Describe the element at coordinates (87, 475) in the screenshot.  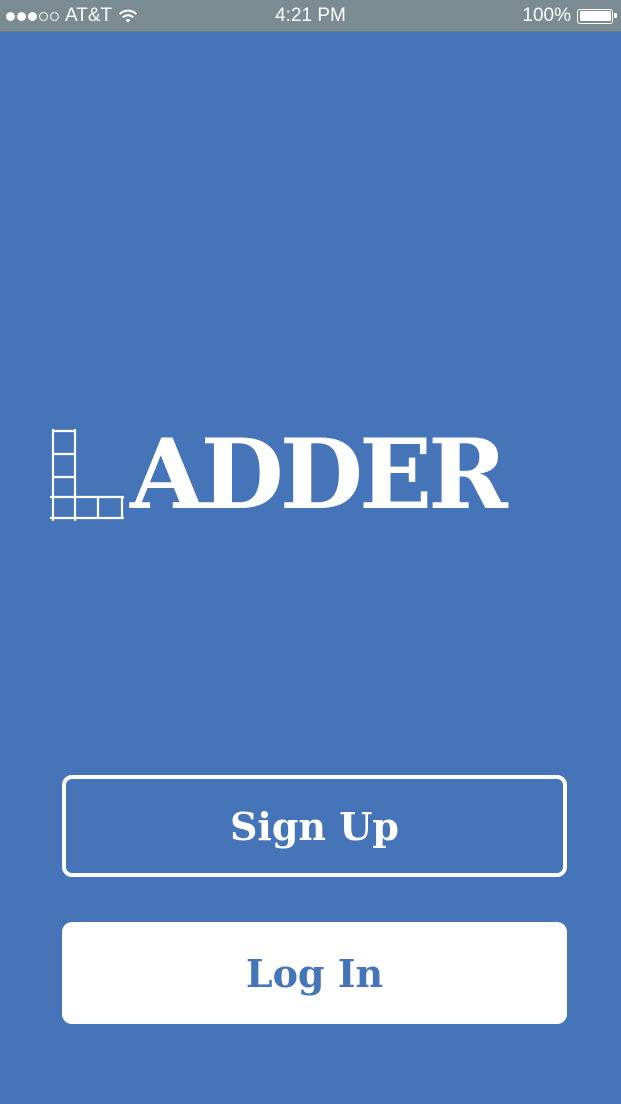
I see `ladder-icon` at that location.